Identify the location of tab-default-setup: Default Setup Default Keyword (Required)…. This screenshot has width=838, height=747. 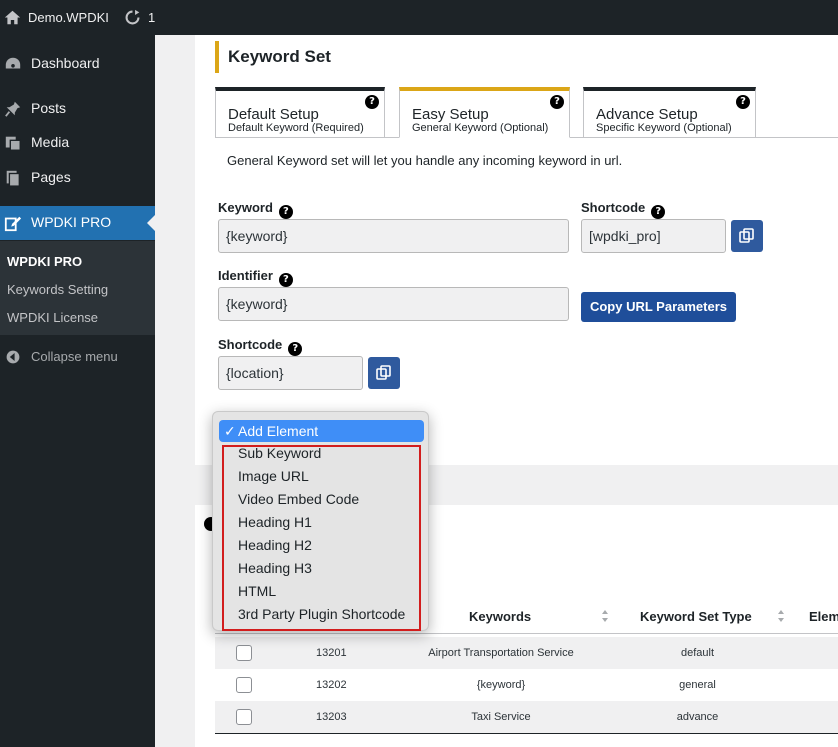
(300, 112).